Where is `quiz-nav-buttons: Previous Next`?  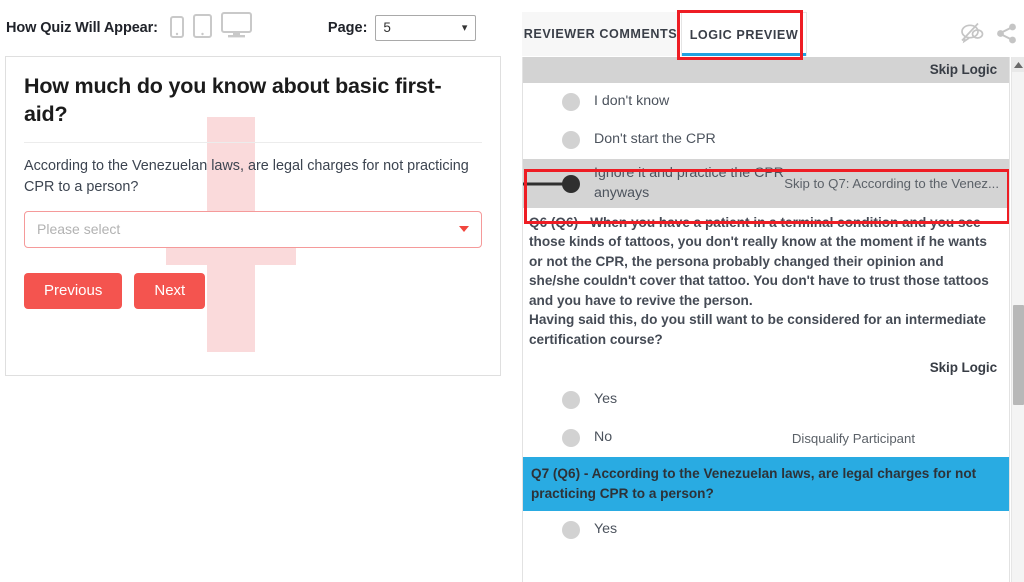
quiz-nav-buttons: Previous Next is located at coordinates (253, 291).